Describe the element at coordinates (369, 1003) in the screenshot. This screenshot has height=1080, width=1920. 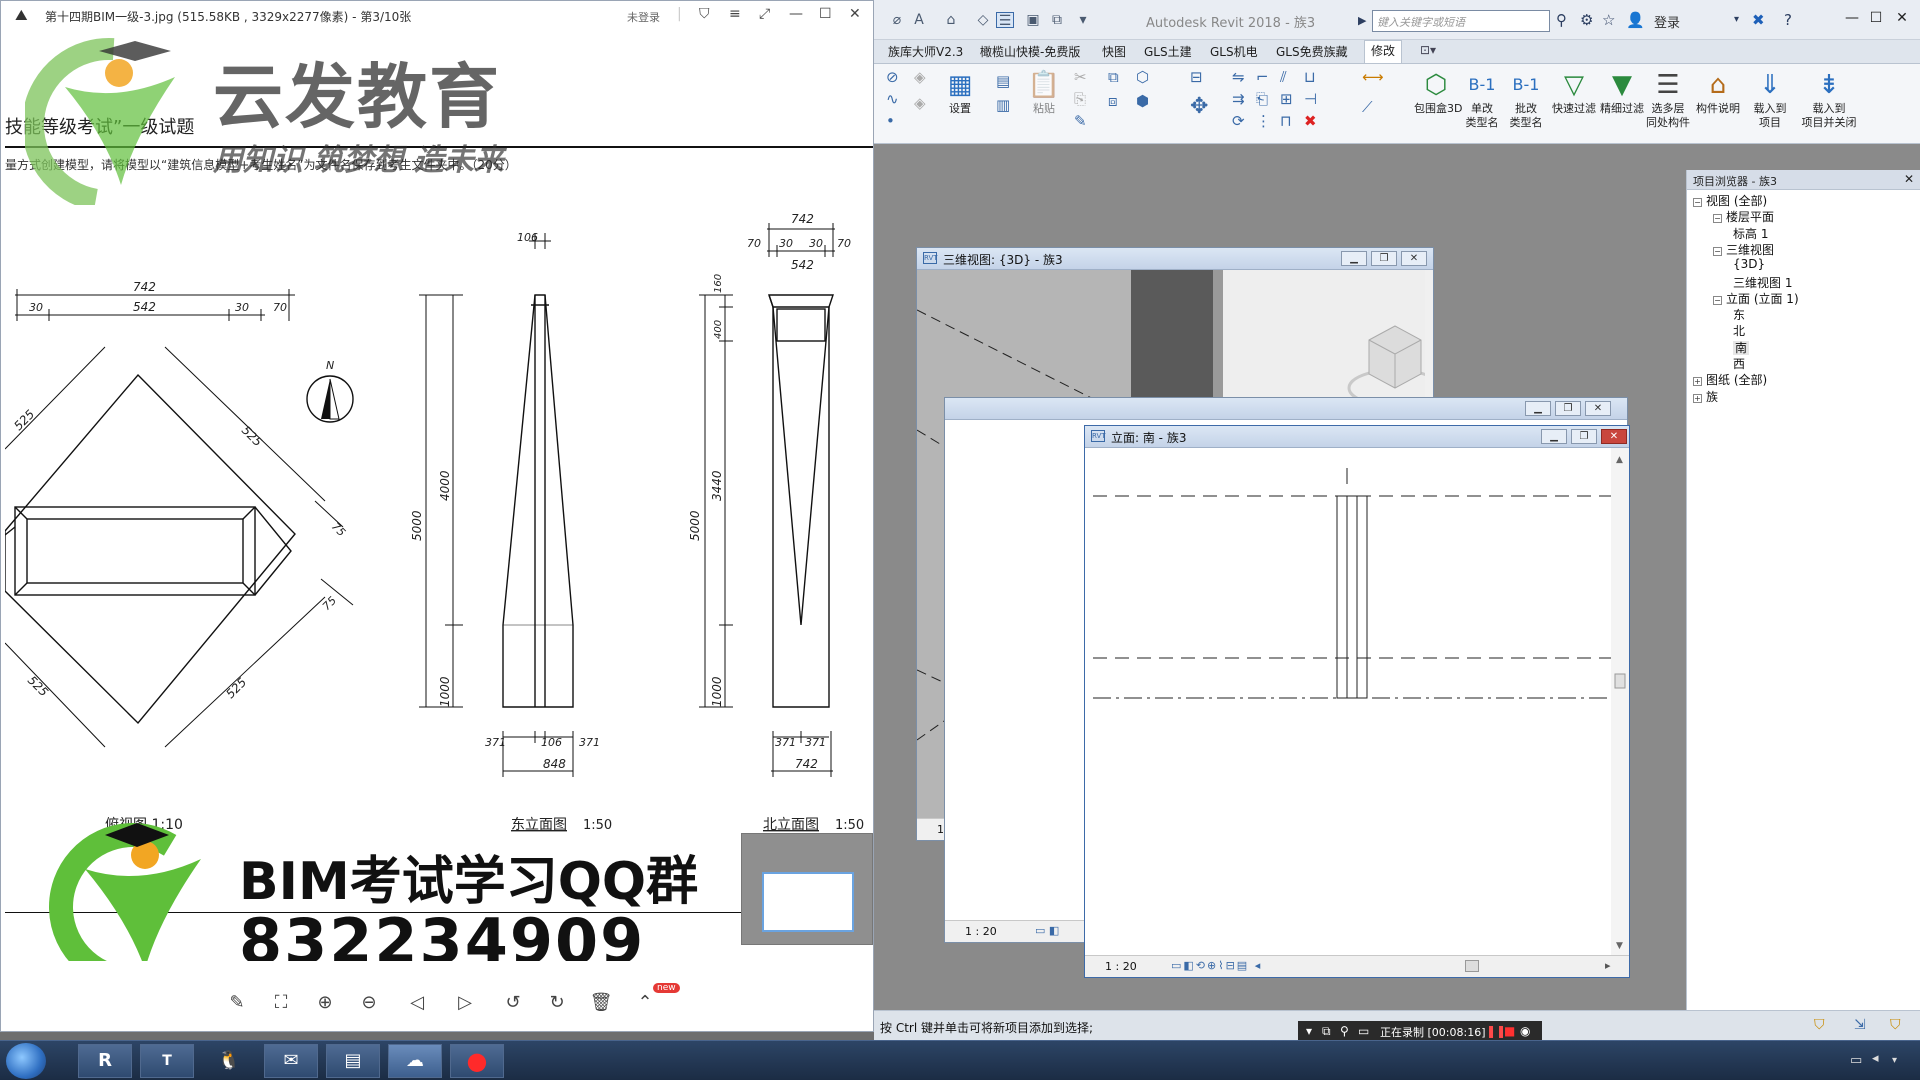
I see `zoom-out-icon: ⊖` at that location.